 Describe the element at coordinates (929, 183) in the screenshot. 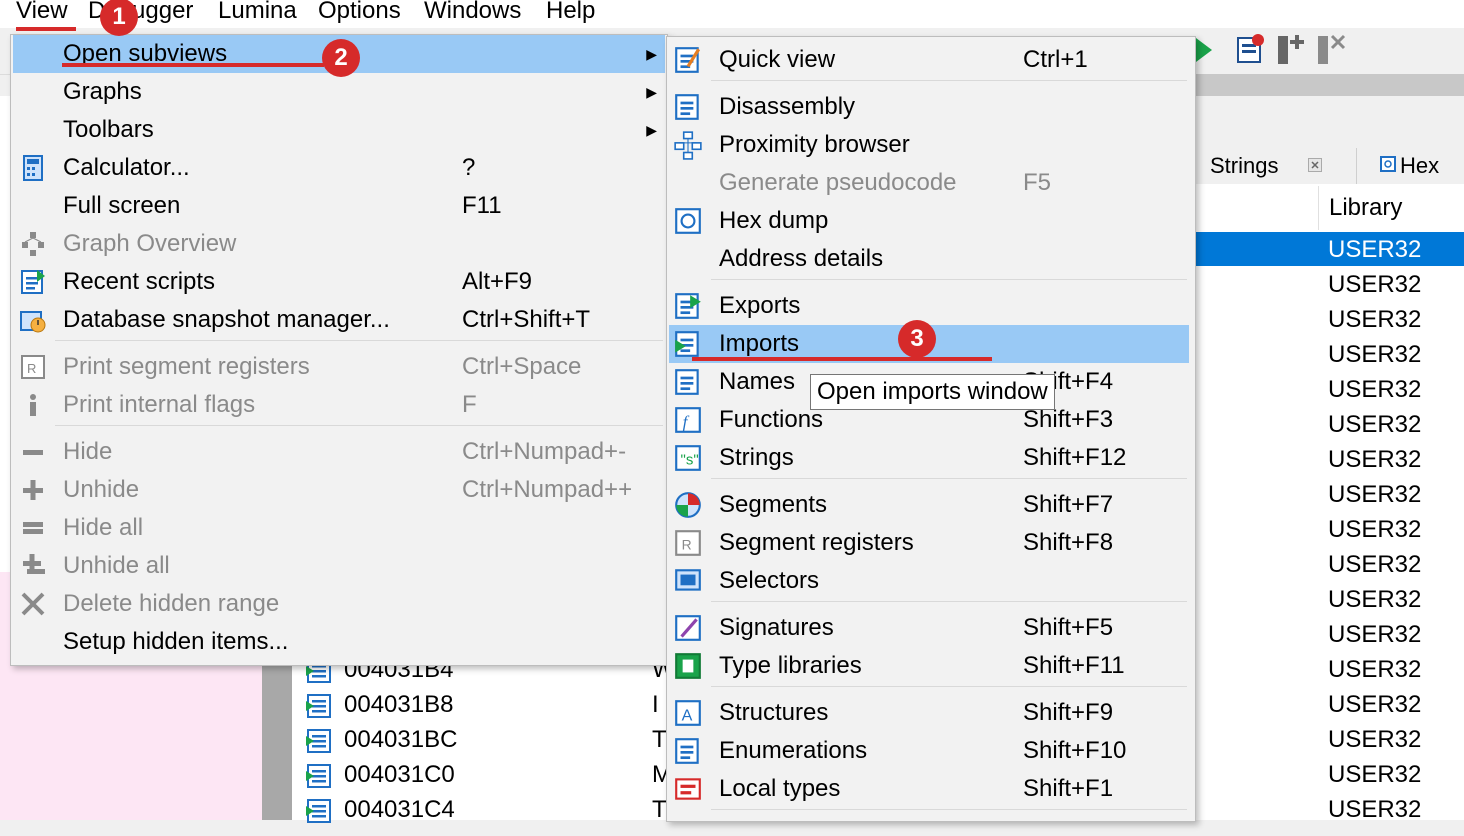

I see `submenu-item-generate-pseudocode: Generate pseudocode F5` at that location.